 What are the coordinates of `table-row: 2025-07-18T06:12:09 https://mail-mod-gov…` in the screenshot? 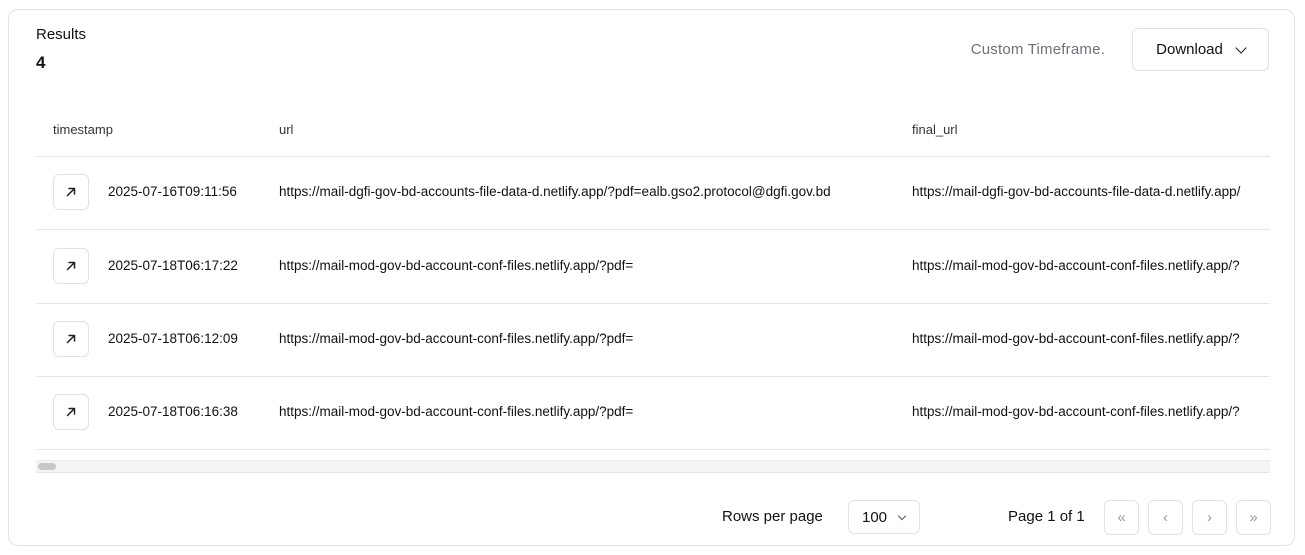 It's located at (653, 340).